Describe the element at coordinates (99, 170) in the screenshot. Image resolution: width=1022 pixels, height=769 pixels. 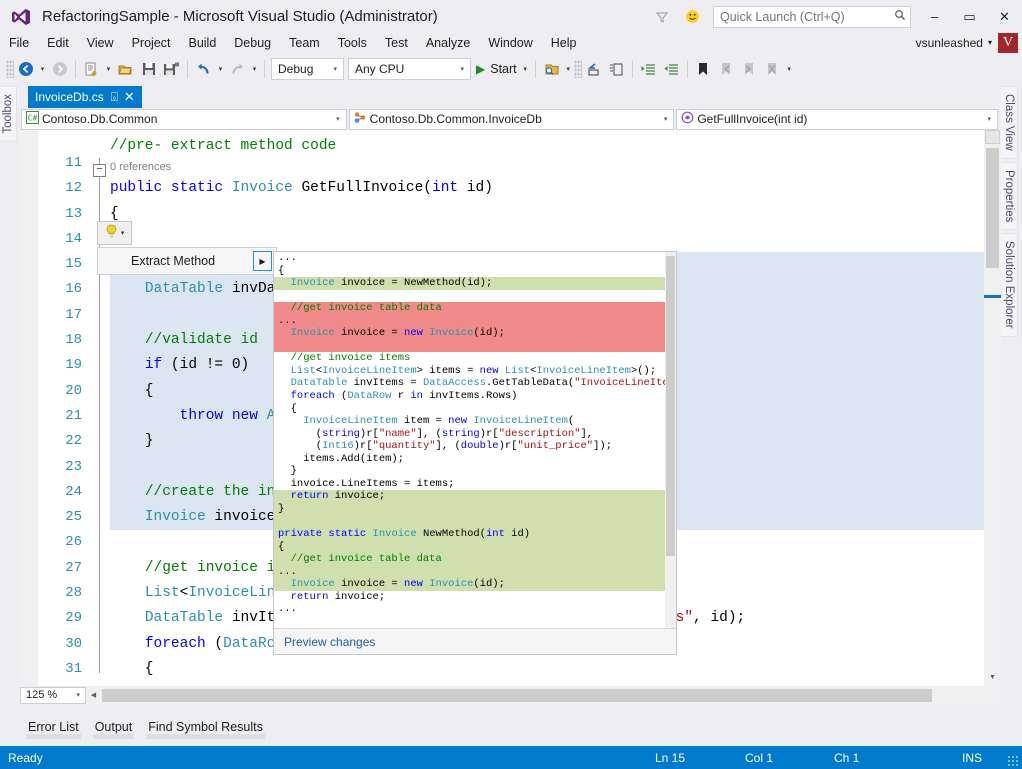
I see `outlining-collapse-toggle: −` at that location.